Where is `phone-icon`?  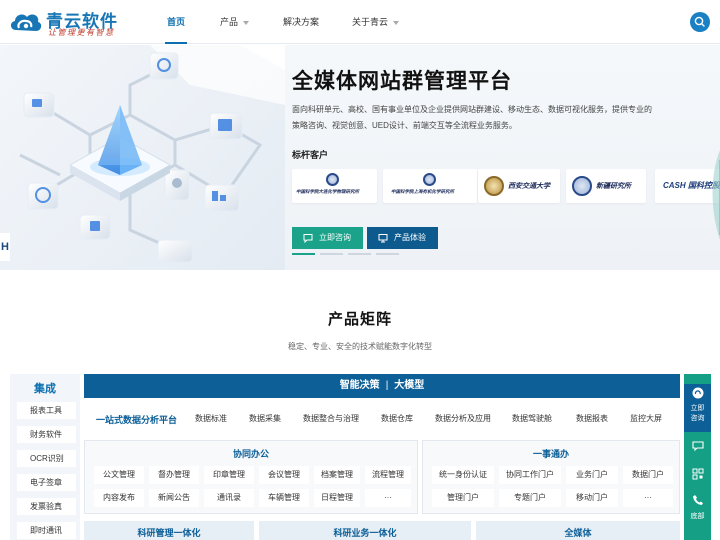 phone-icon is located at coordinates (698, 500).